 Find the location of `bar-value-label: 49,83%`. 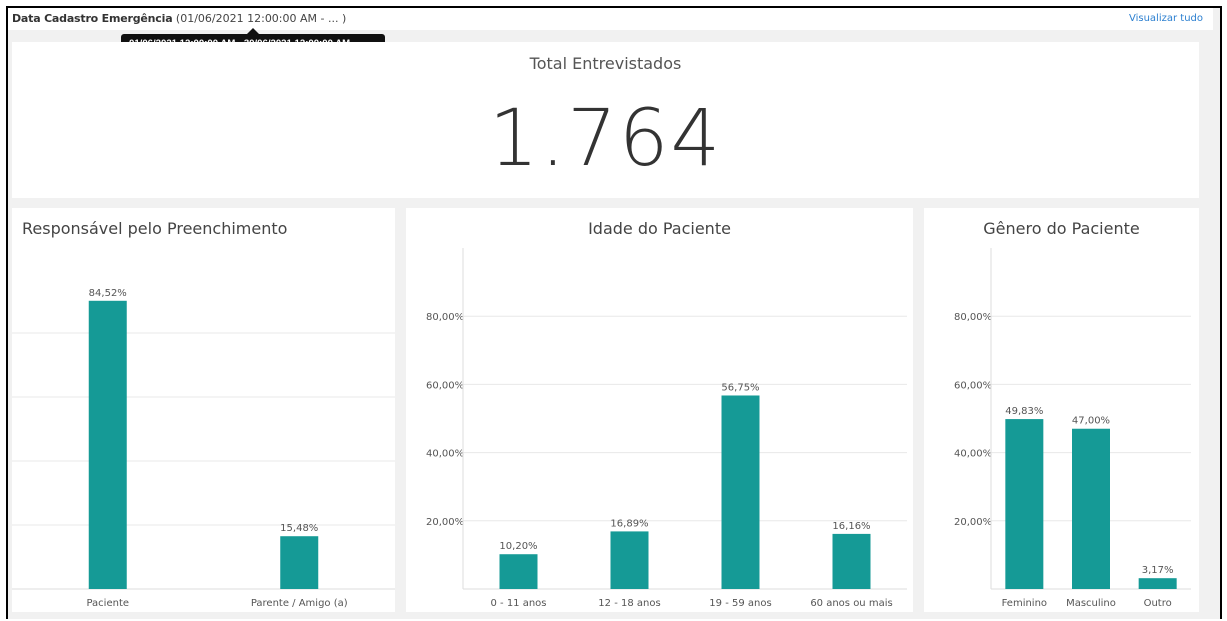

bar-value-label: 49,83% is located at coordinates (1024, 411).